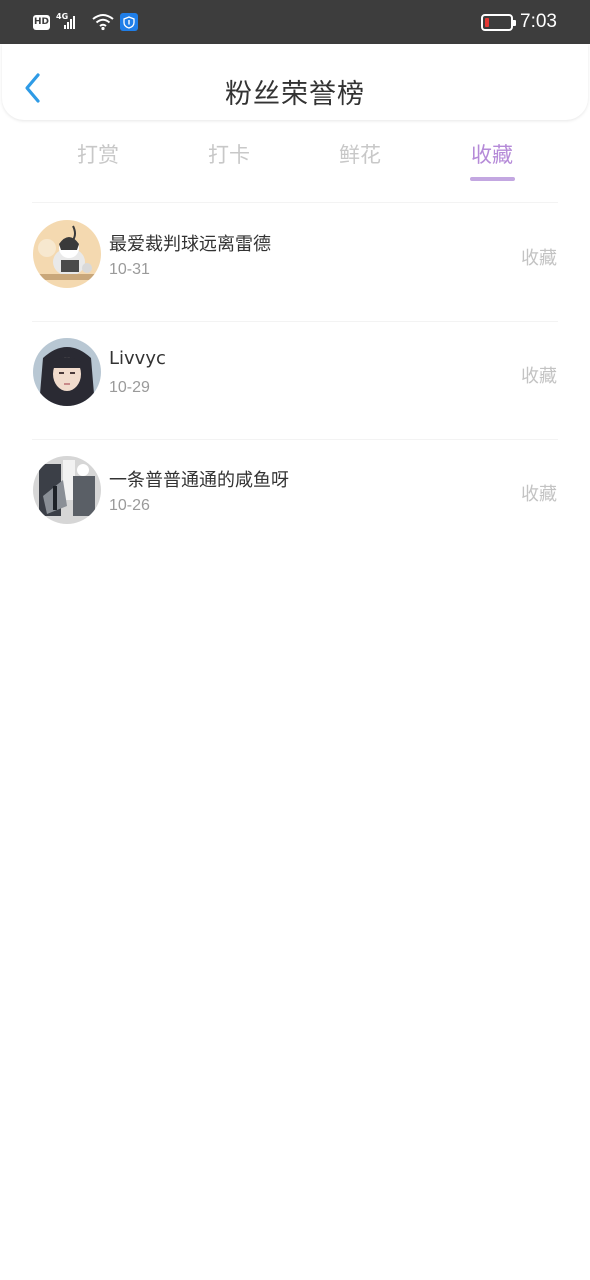  I want to click on status-right: 7:03, so click(519, 22).